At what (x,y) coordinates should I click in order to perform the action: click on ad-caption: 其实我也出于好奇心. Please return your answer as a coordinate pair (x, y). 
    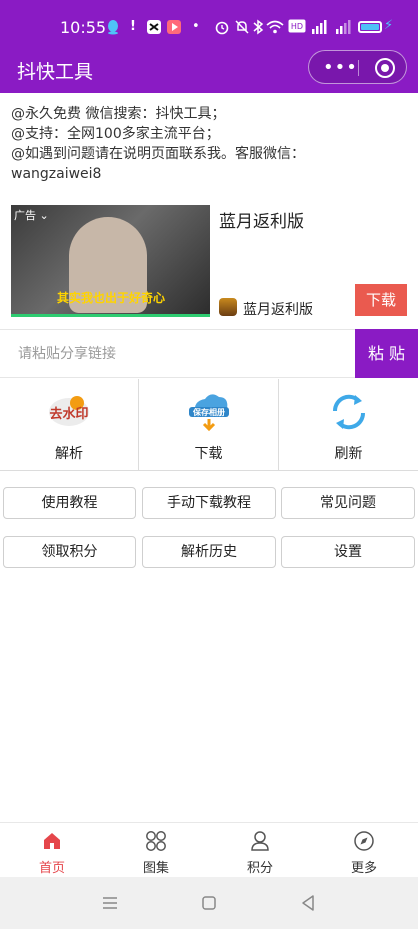
    Looking at the image, I should click on (111, 298).